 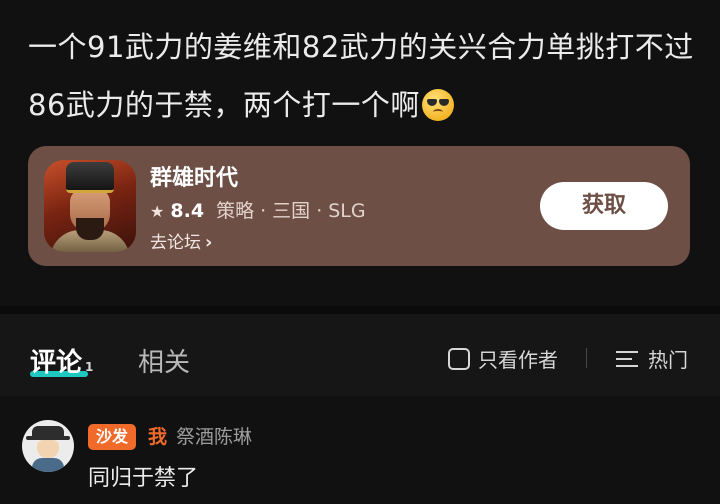 I want to click on sort-icon, so click(x=627, y=359).